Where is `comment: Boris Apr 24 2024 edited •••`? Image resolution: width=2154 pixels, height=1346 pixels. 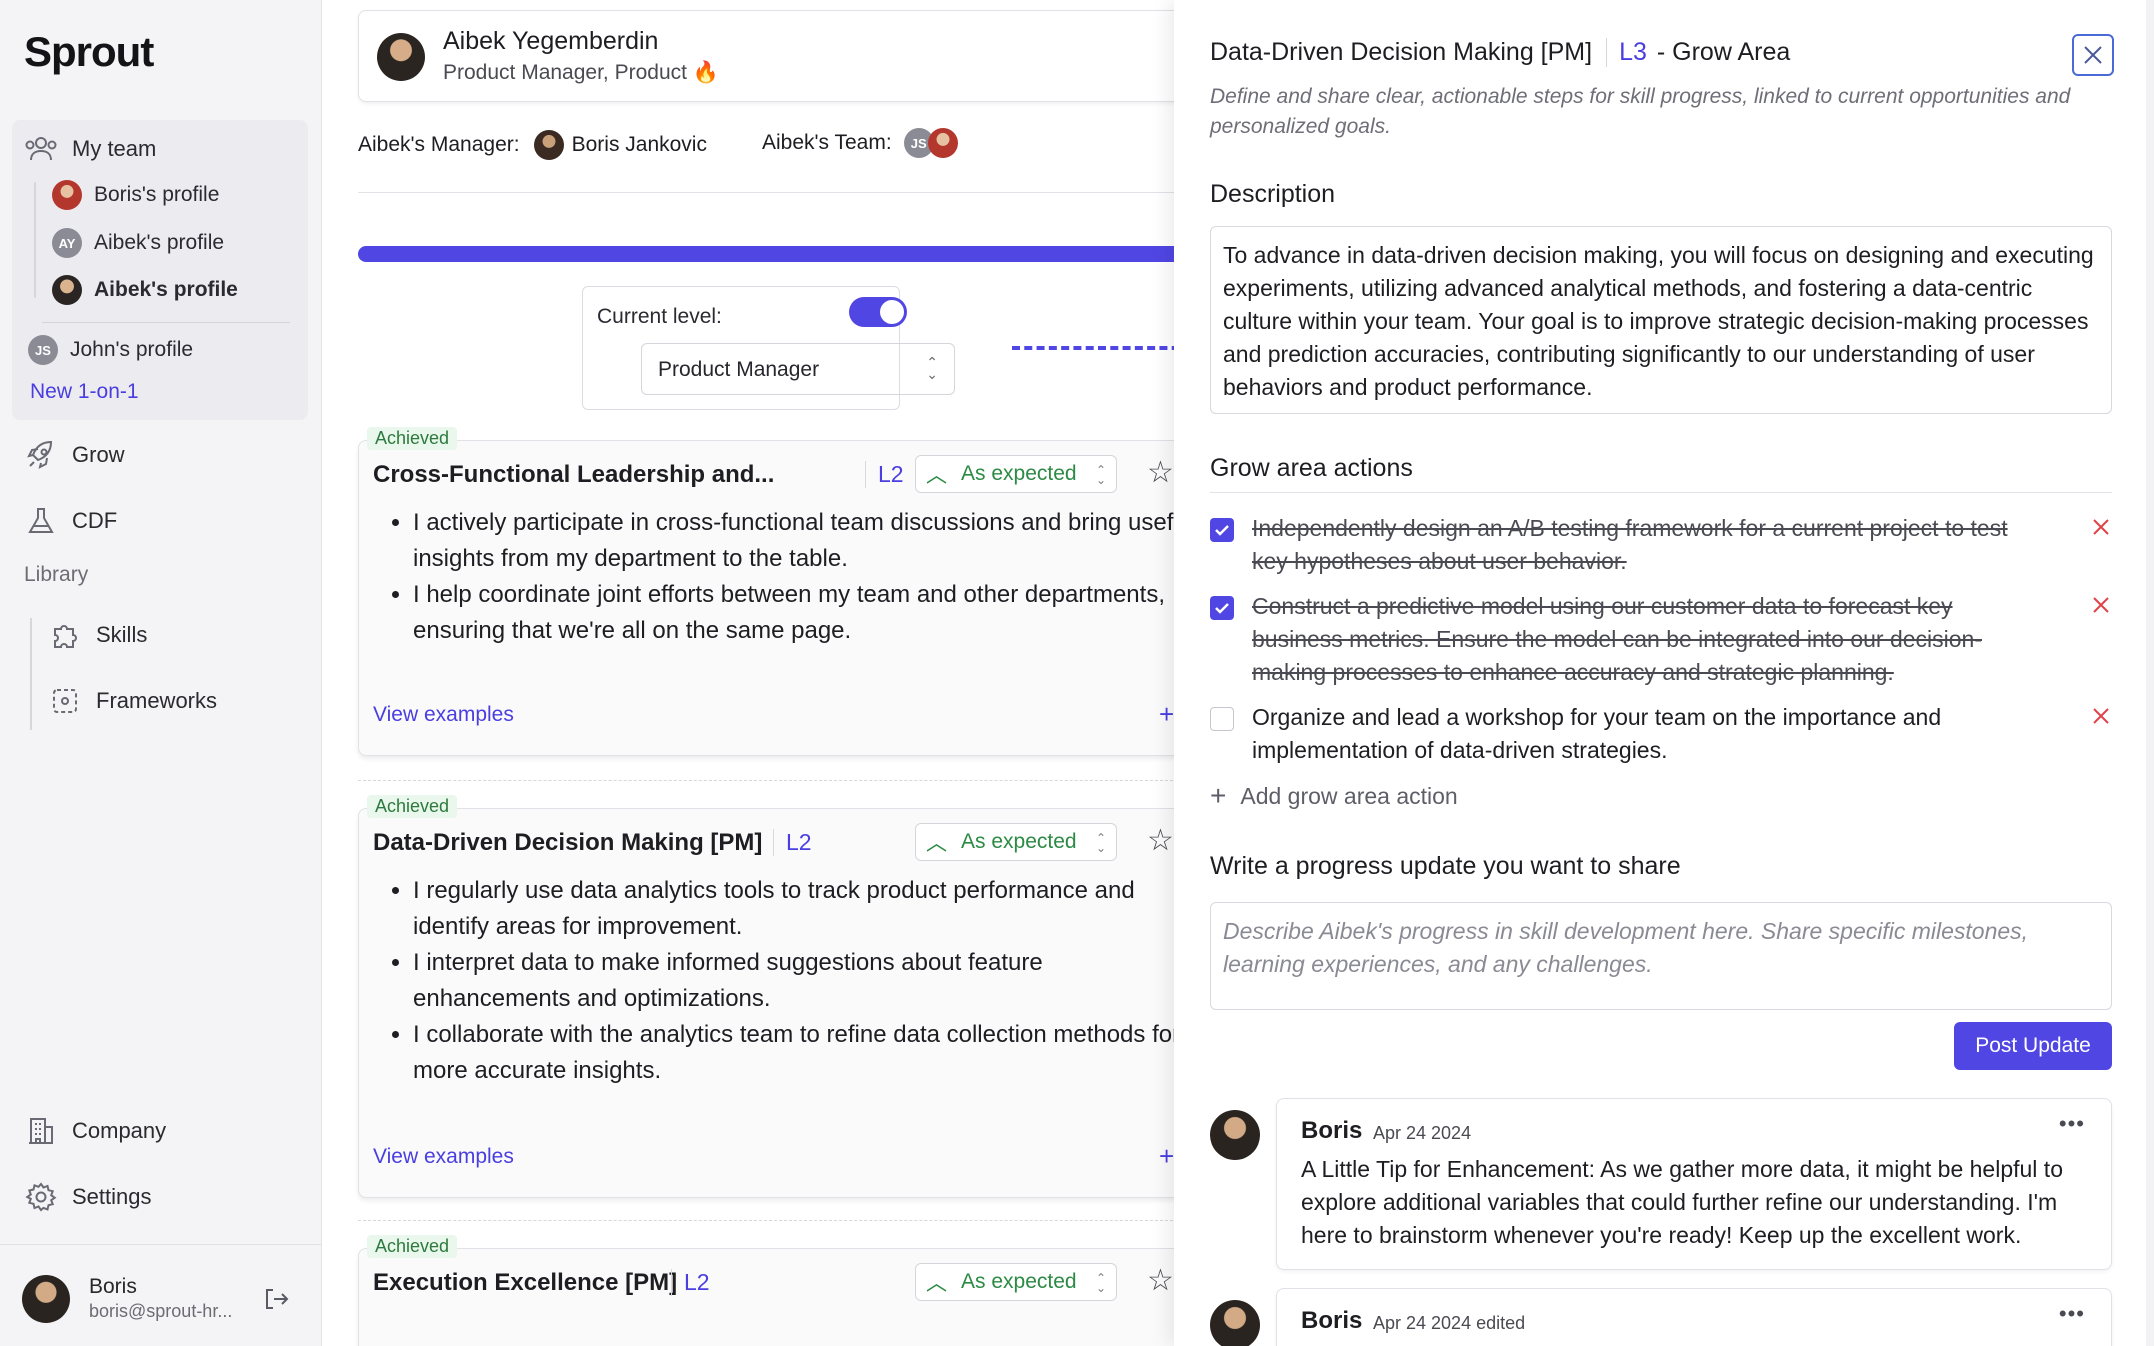
comment: Boris Apr 24 2024 edited ••• is located at coordinates (1694, 1317).